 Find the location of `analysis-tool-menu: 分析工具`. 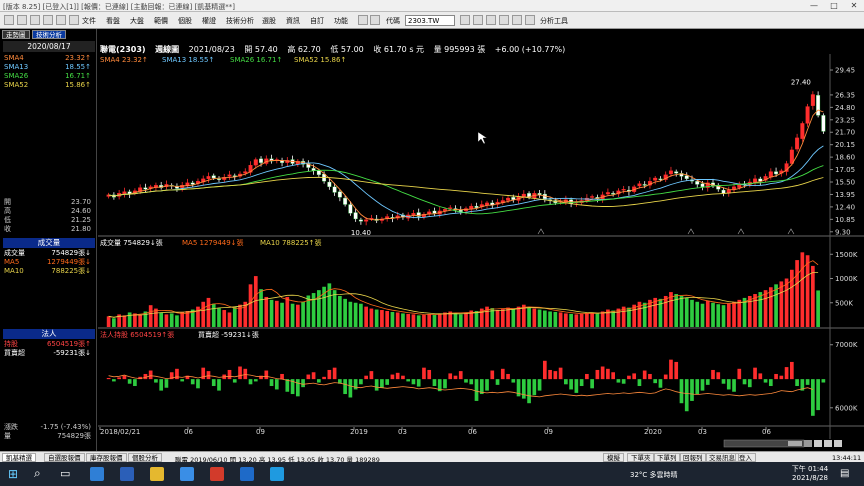

analysis-tool-menu: 分析工具 is located at coordinates (554, 21).